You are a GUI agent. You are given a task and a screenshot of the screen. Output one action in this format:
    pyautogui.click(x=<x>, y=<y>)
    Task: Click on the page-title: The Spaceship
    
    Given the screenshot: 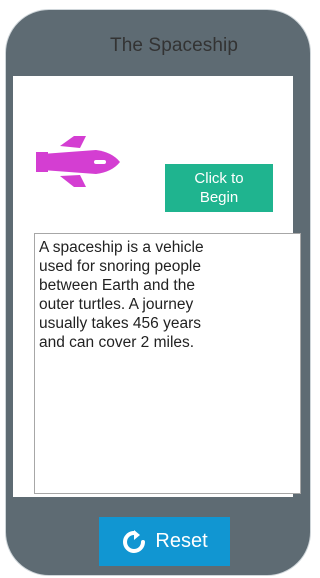 What is the action you would take?
    pyautogui.click(x=174, y=45)
    